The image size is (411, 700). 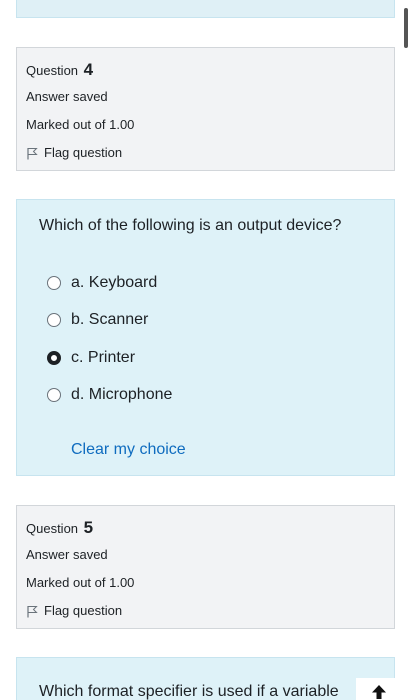 What do you see at coordinates (216, 396) in the screenshot?
I see `answer-option-d: d. Microphone` at bounding box center [216, 396].